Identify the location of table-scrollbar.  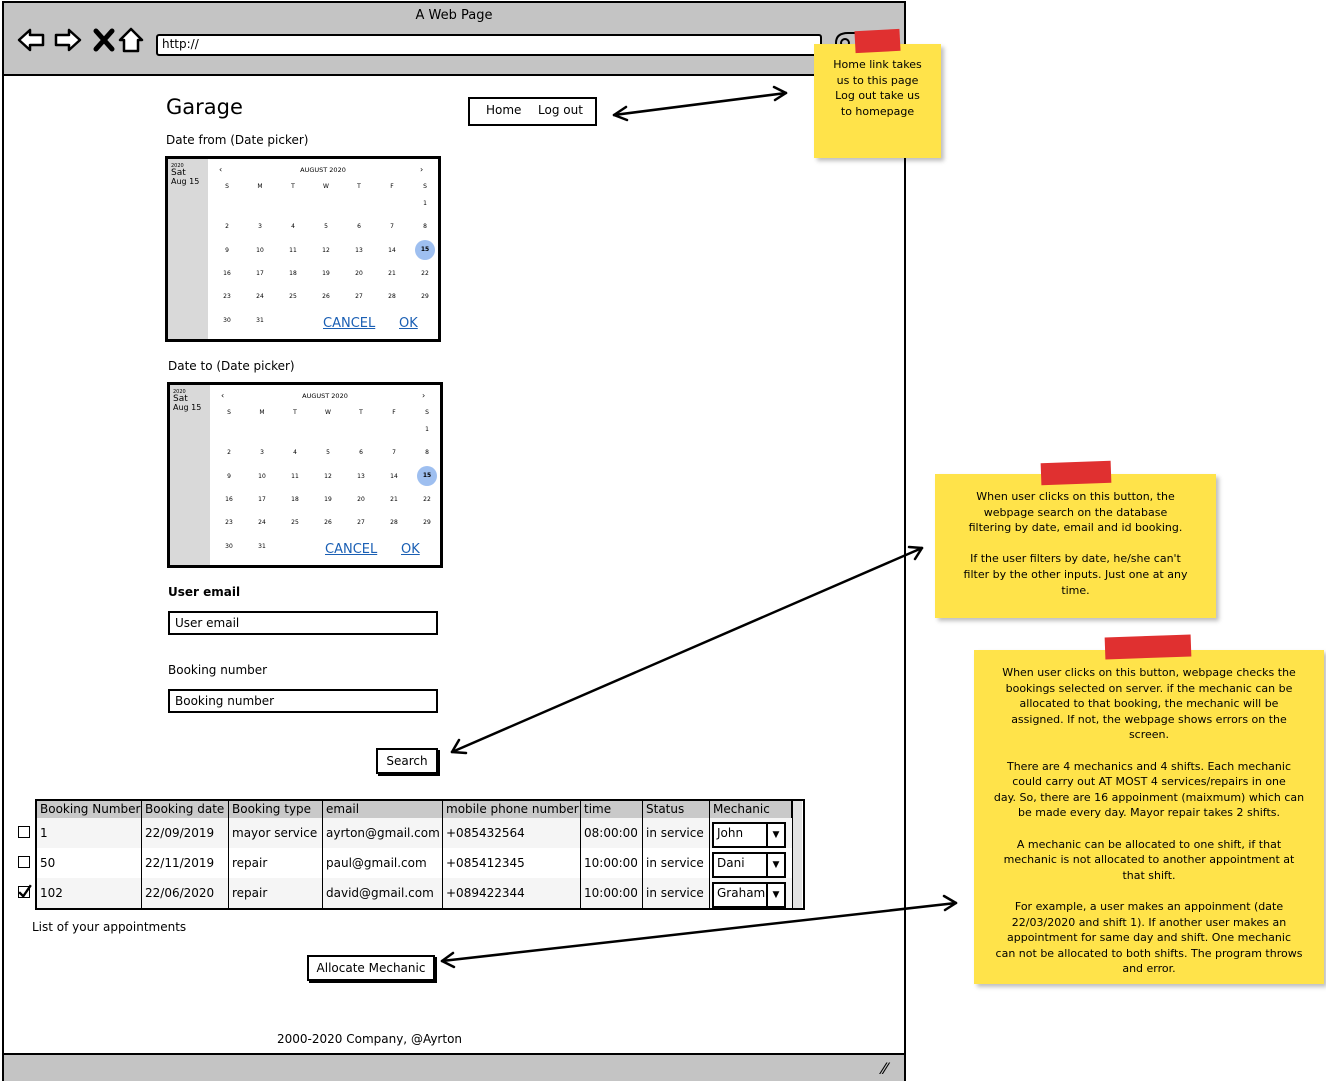
(797, 854).